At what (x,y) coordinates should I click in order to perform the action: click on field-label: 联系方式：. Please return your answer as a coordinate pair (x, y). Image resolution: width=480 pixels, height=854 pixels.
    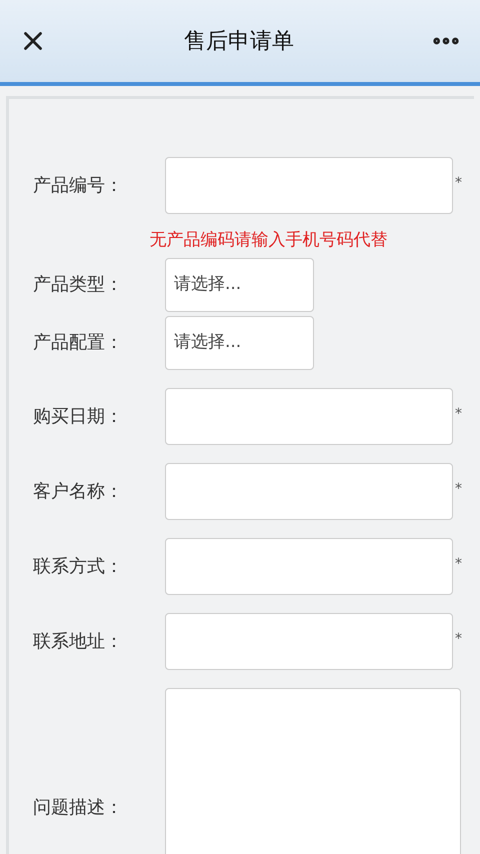
    Looking at the image, I should click on (78, 566).